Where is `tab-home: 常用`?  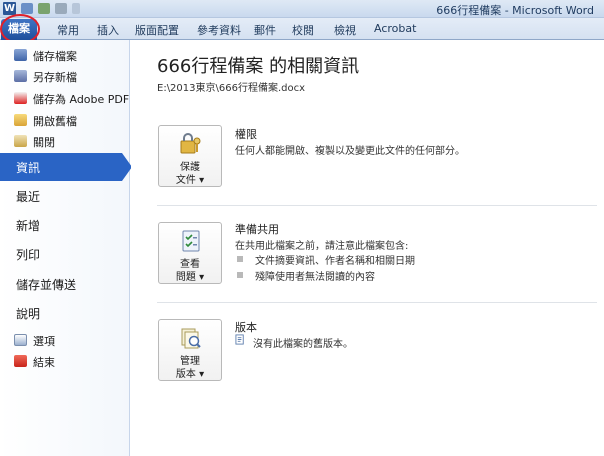 tab-home: 常用 is located at coordinates (68, 30).